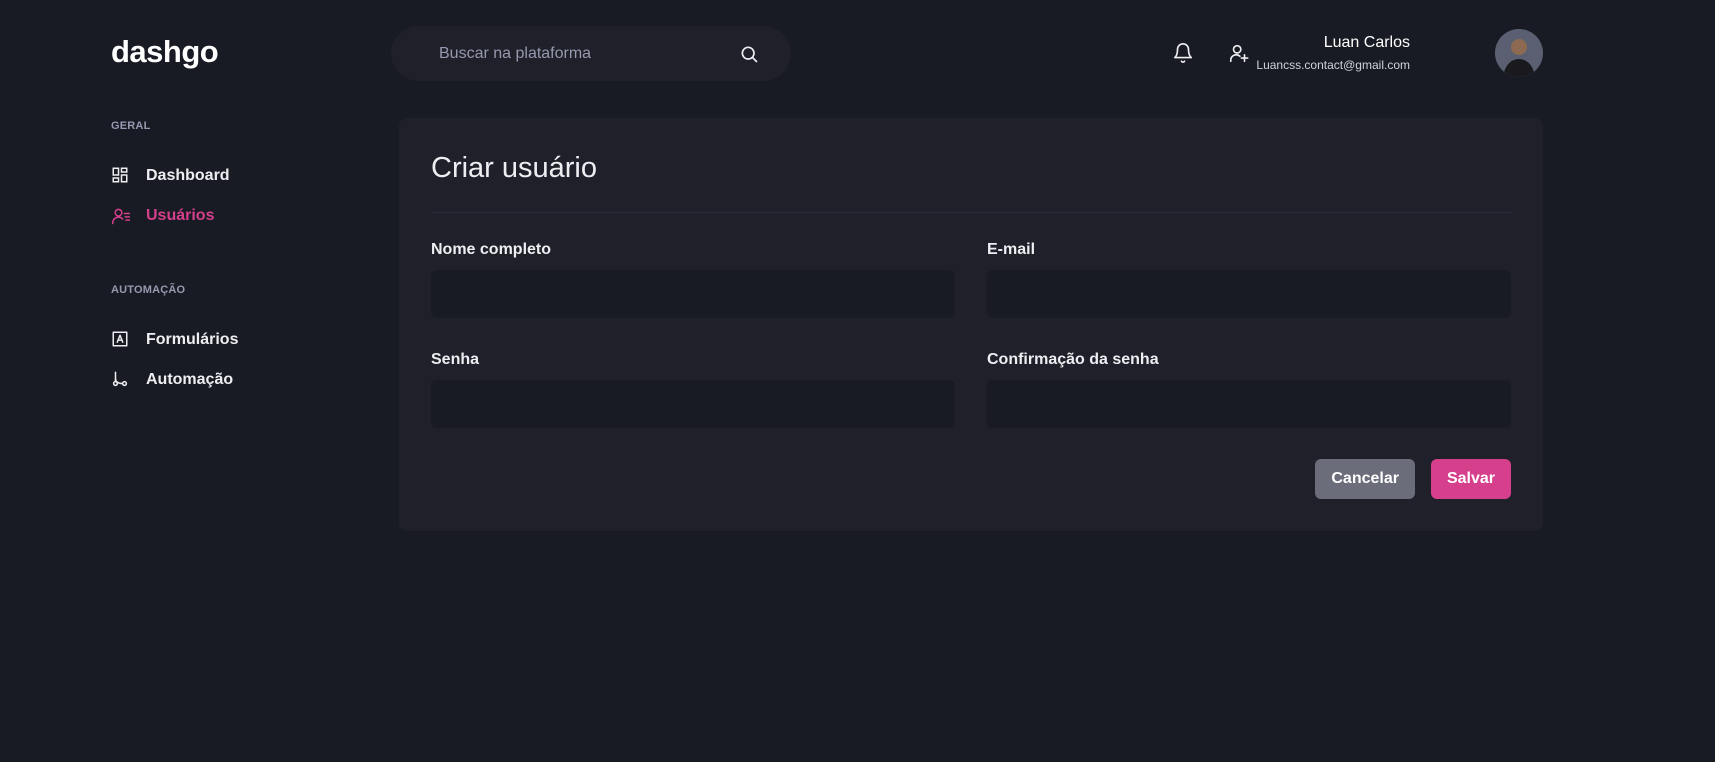  What do you see at coordinates (749, 54) in the screenshot?
I see `search-icon` at bounding box center [749, 54].